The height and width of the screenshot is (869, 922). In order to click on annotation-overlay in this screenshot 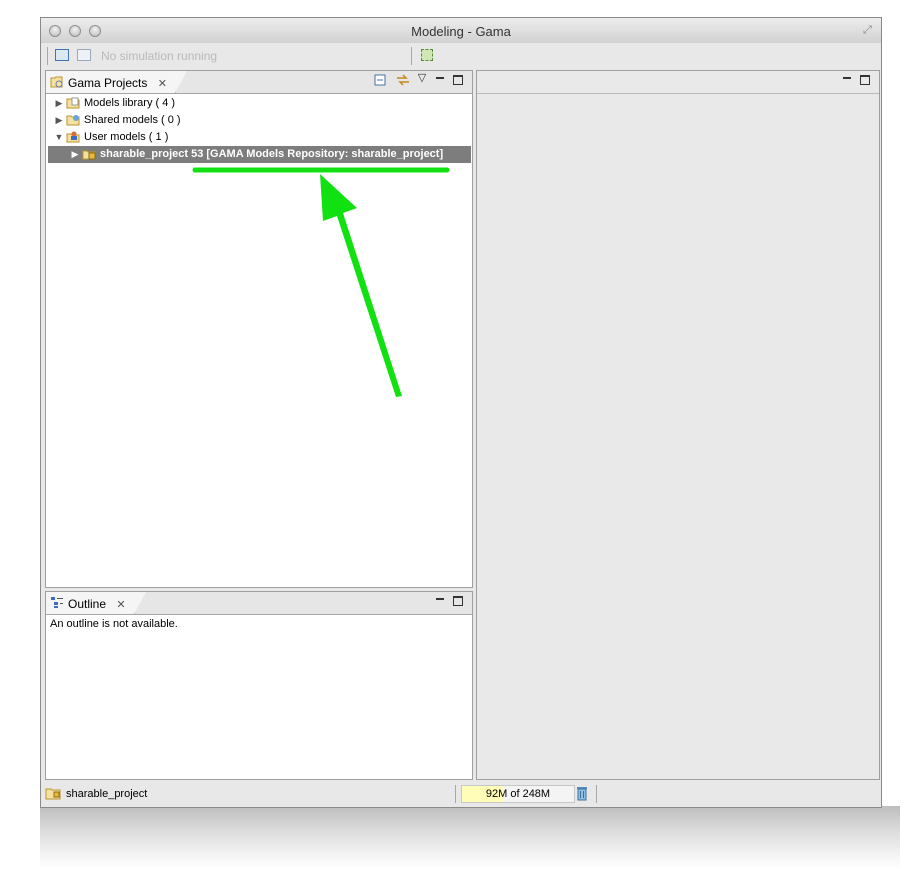, I will do `click(321, 282)`.